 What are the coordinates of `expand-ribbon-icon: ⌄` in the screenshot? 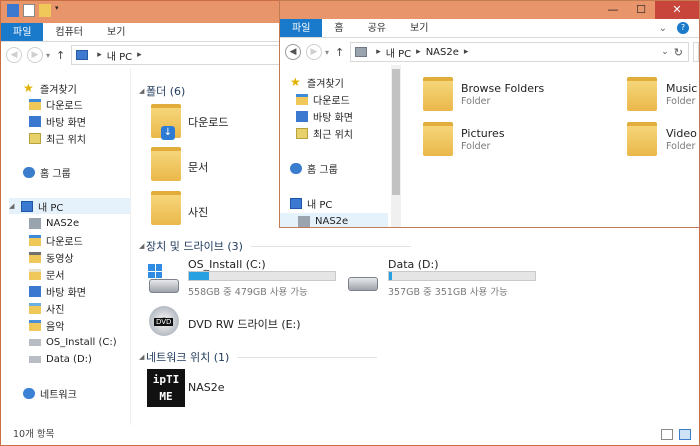 It's located at (663, 28).